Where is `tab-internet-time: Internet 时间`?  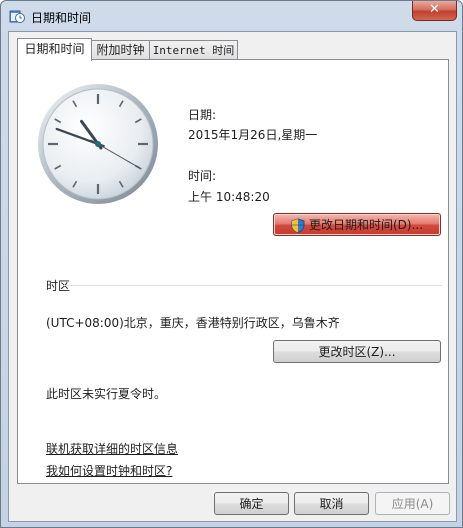
tab-internet-time: Internet 时间 is located at coordinates (193, 50).